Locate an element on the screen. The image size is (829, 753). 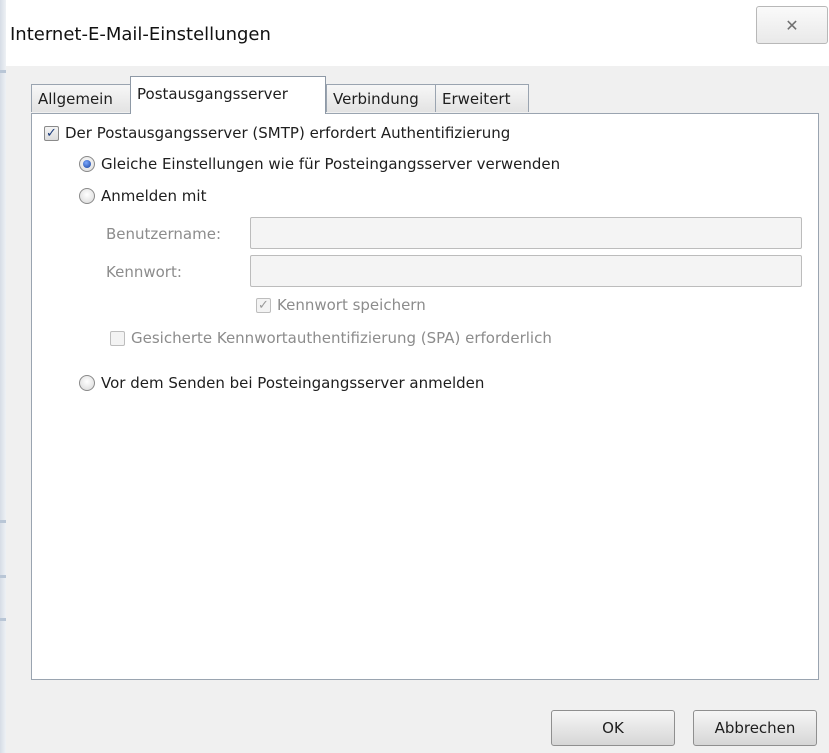
tab-postausgangsserver: Postausgangsserver is located at coordinates (228, 95).